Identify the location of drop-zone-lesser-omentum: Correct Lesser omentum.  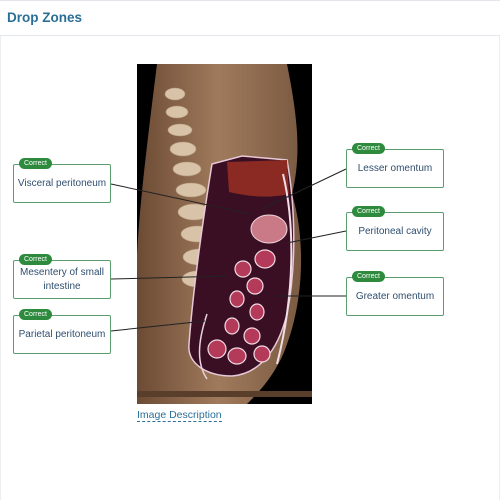
(395, 165).